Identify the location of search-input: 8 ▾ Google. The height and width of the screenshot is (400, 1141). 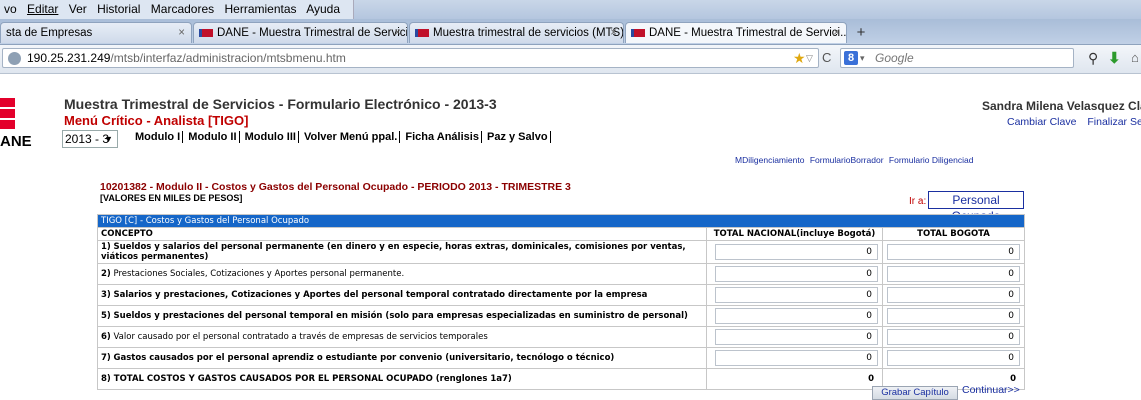
(957, 58).